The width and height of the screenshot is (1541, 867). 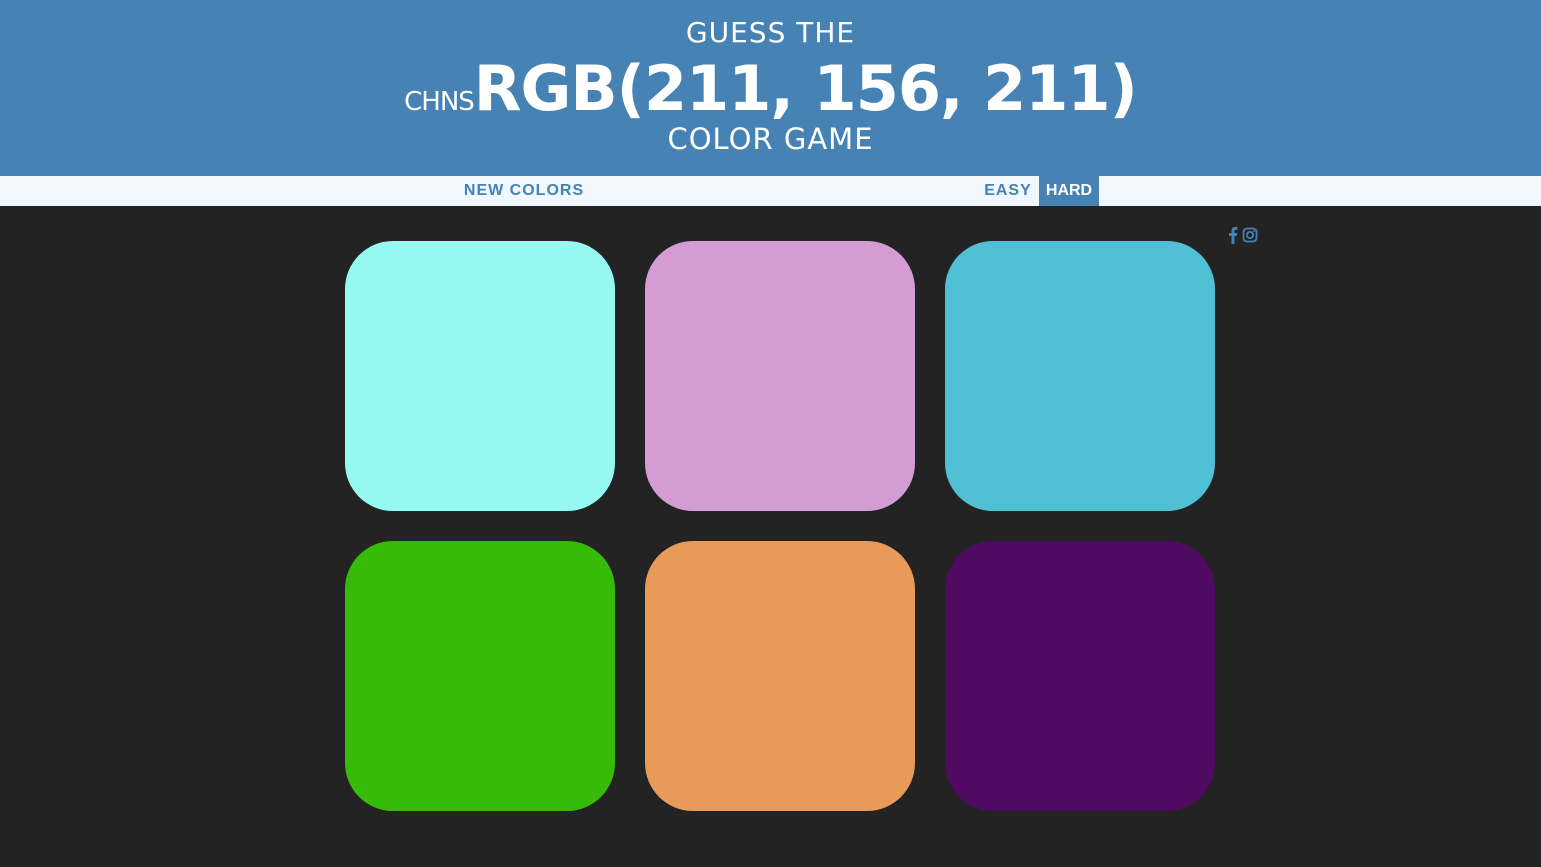 What do you see at coordinates (770, 191) in the screenshot?
I see `control-stripe: NEW COLORS EASY HARD` at bounding box center [770, 191].